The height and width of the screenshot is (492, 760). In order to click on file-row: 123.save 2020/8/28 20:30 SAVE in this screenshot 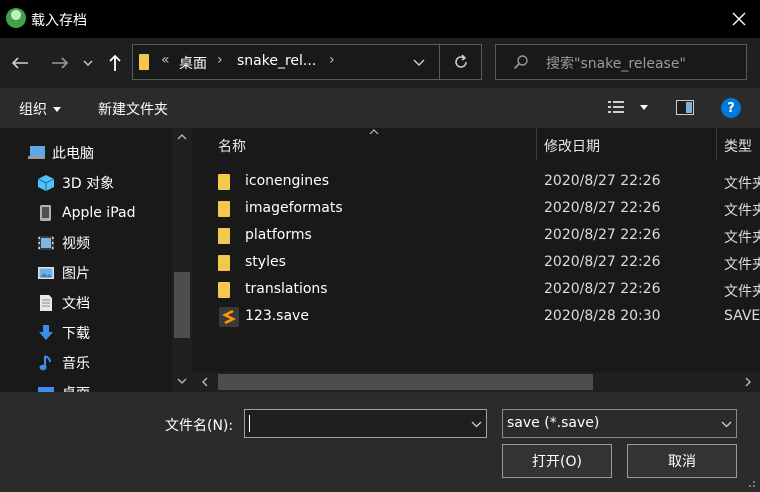, I will do `click(486, 317)`.